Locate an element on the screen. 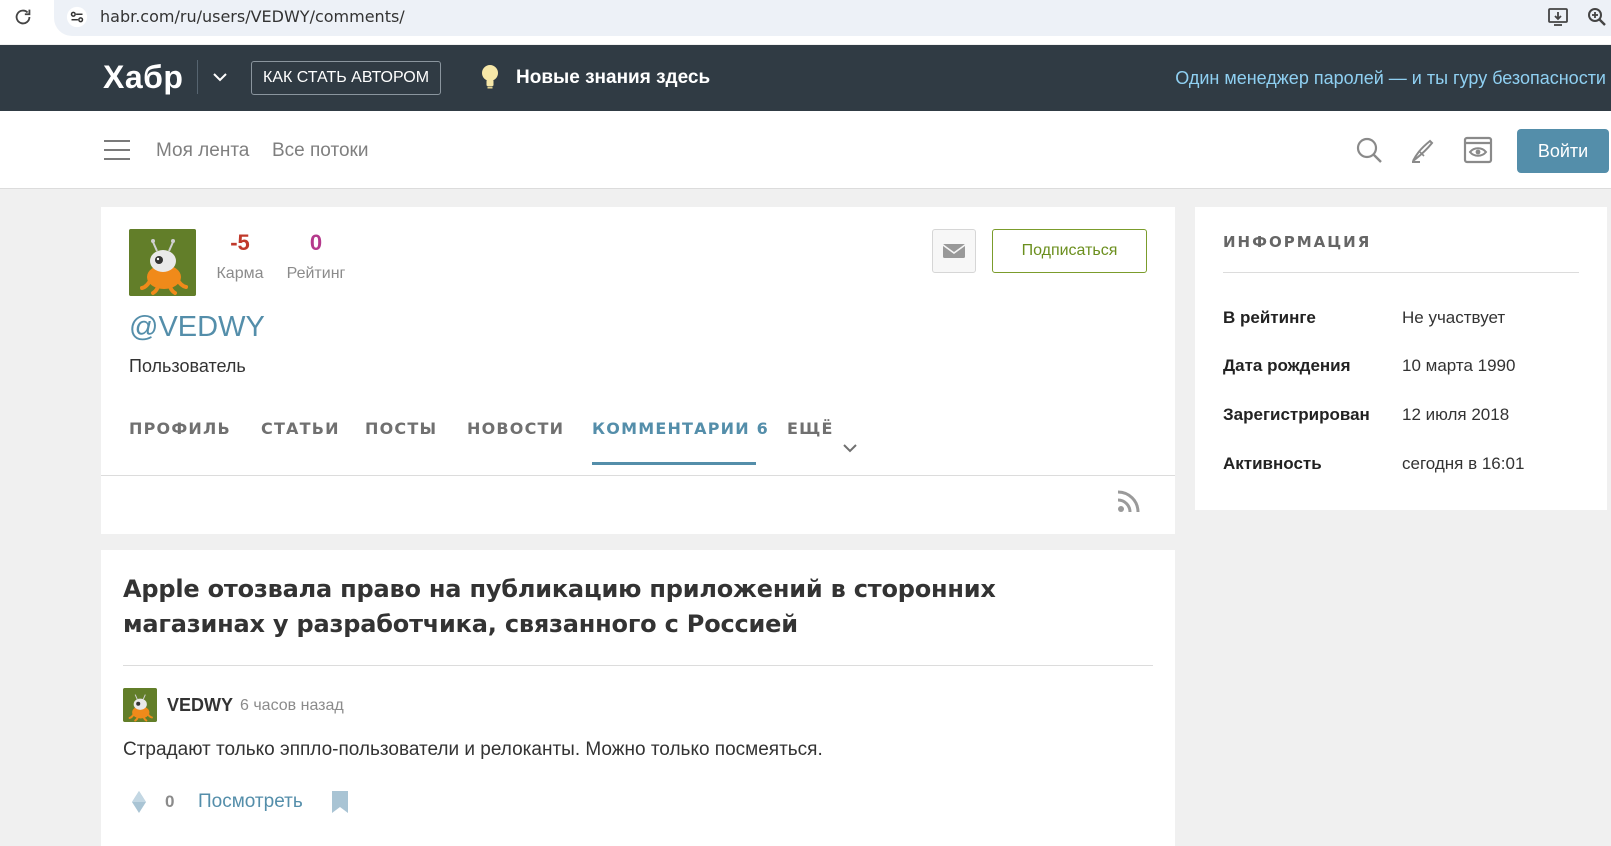 The image size is (1611, 846). login-button: Войти is located at coordinates (1563, 151).